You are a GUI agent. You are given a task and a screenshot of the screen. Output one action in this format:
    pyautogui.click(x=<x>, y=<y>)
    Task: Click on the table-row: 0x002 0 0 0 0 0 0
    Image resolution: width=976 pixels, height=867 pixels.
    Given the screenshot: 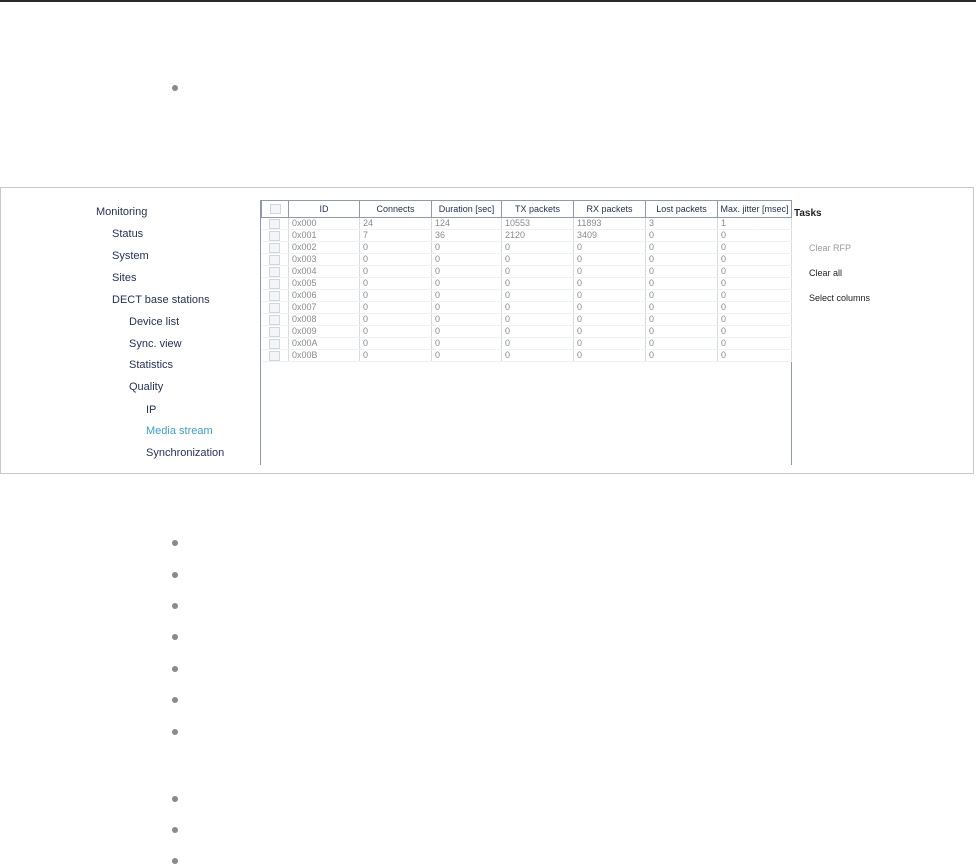 What is the action you would take?
    pyautogui.click(x=526, y=247)
    